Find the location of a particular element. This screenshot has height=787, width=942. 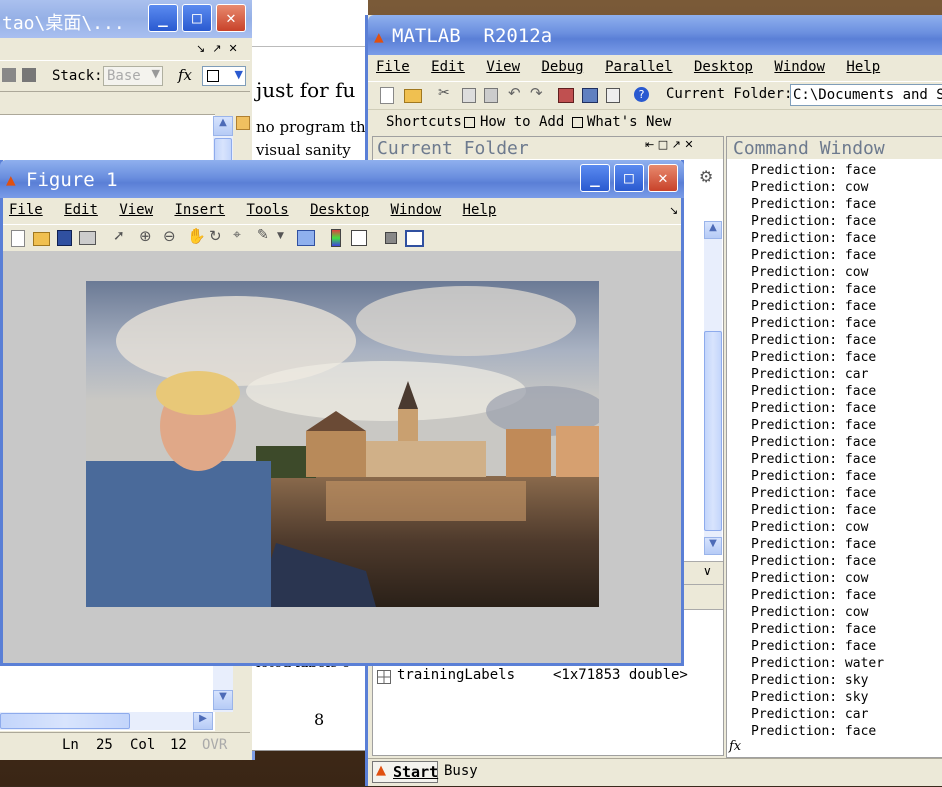

undock-icon: ↗ is located at coordinates (676, 144).